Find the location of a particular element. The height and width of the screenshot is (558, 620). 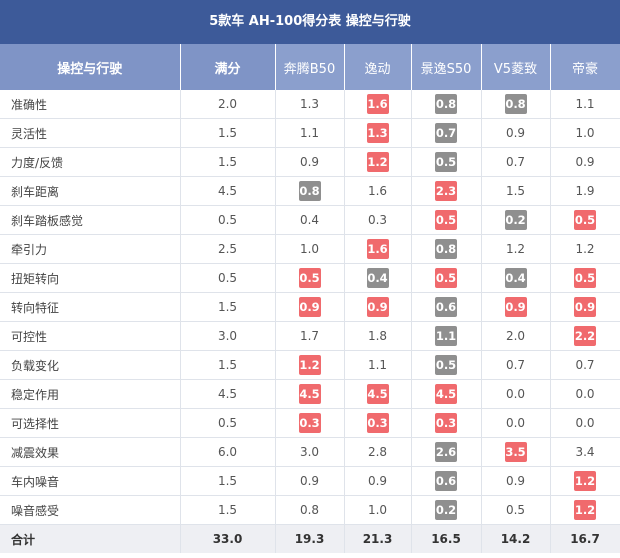

total-max-score: 33.0 is located at coordinates (228, 538).